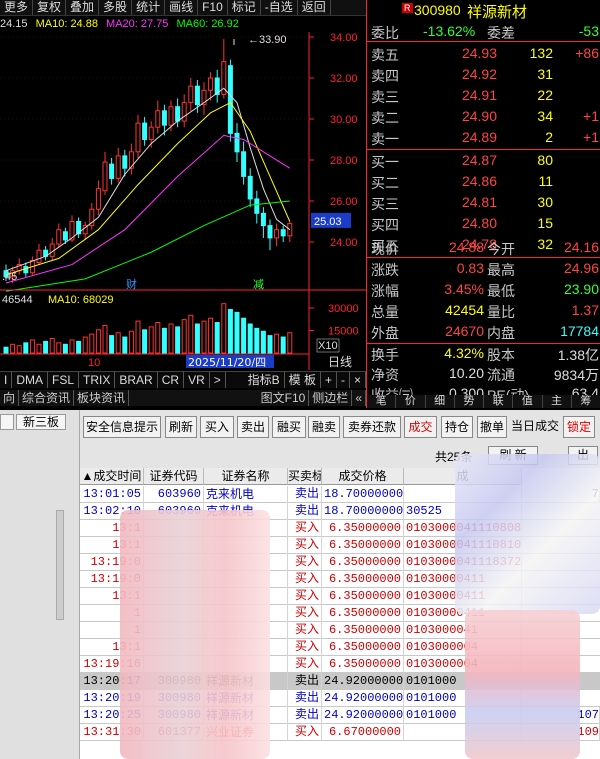 This screenshot has height=759, width=600. I want to click on column-header-3: 买卖标志, so click(305, 476).